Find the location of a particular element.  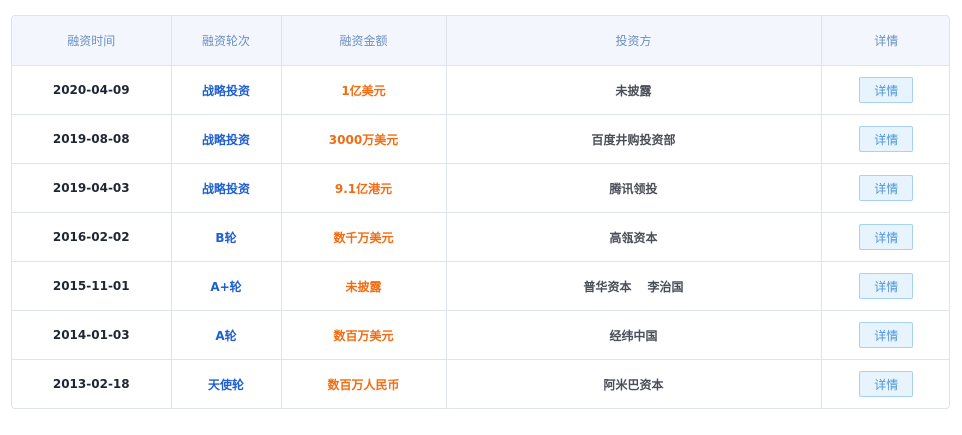

cell-investors: 未披露 is located at coordinates (634, 90).